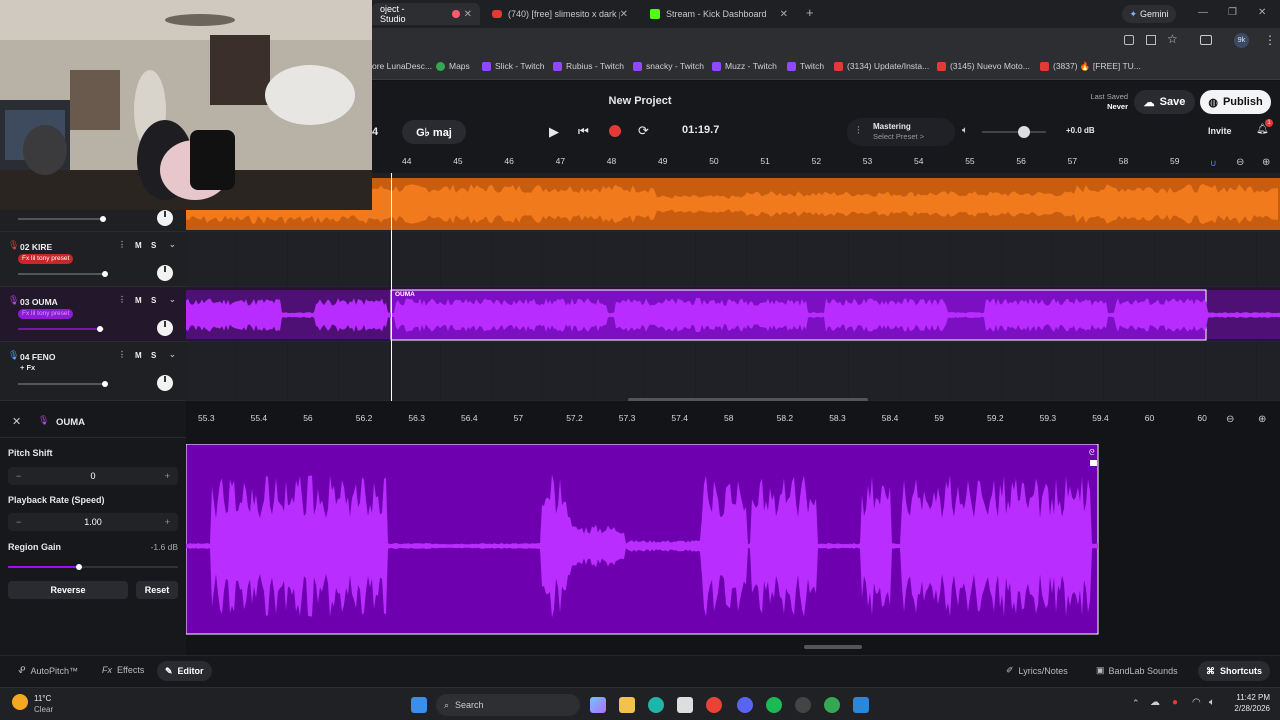 This screenshot has width=1280, height=720. I want to click on onedrive-icon: ☁, so click(1155, 702).